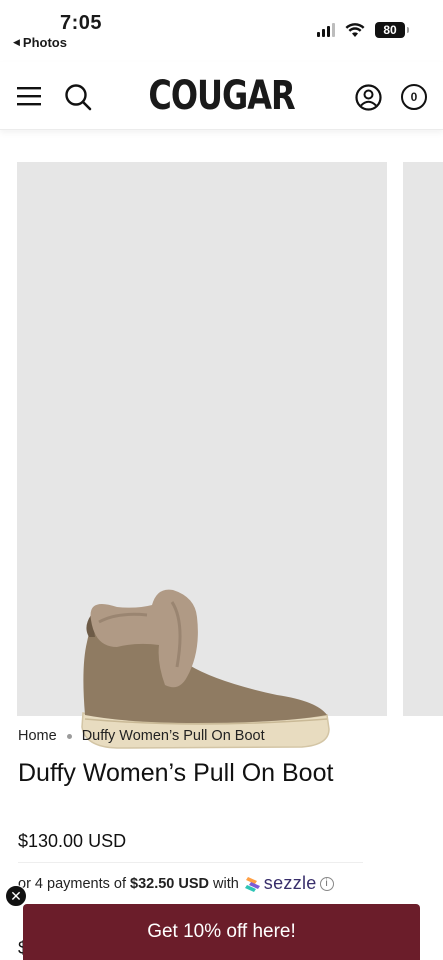 This screenshot has height=960, width=443. What do you see at coordinates (173, 736) in the screenshot?
I see `breadcrumb-current: Duffy Women’s Pull On Boot` at bounding box center [173, 736].